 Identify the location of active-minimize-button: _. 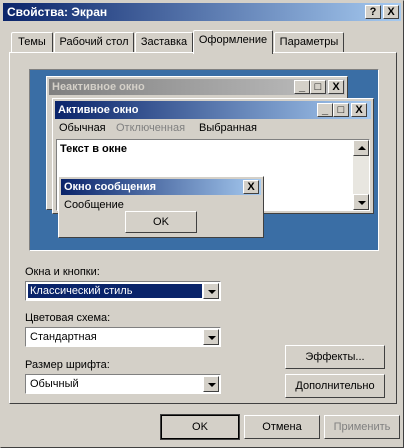
(325, 110).